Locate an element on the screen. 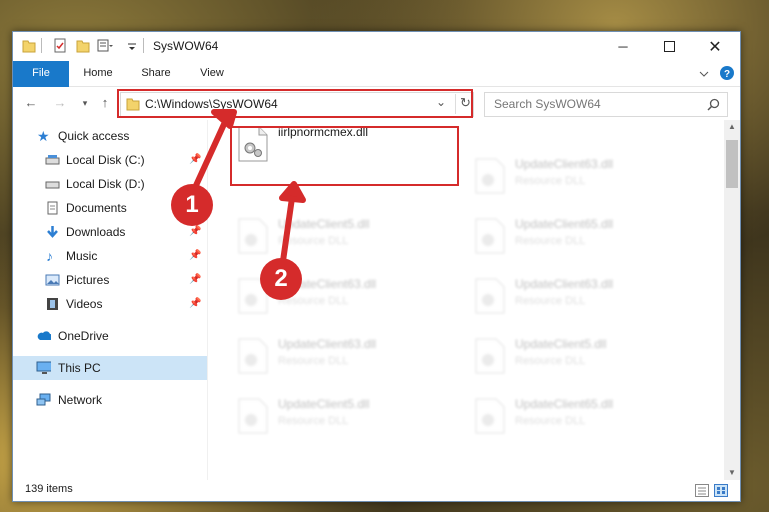 Image resolution: width=769 pixels, height=512 pixels. toolbar-divider is located at coordinates (41, 45).